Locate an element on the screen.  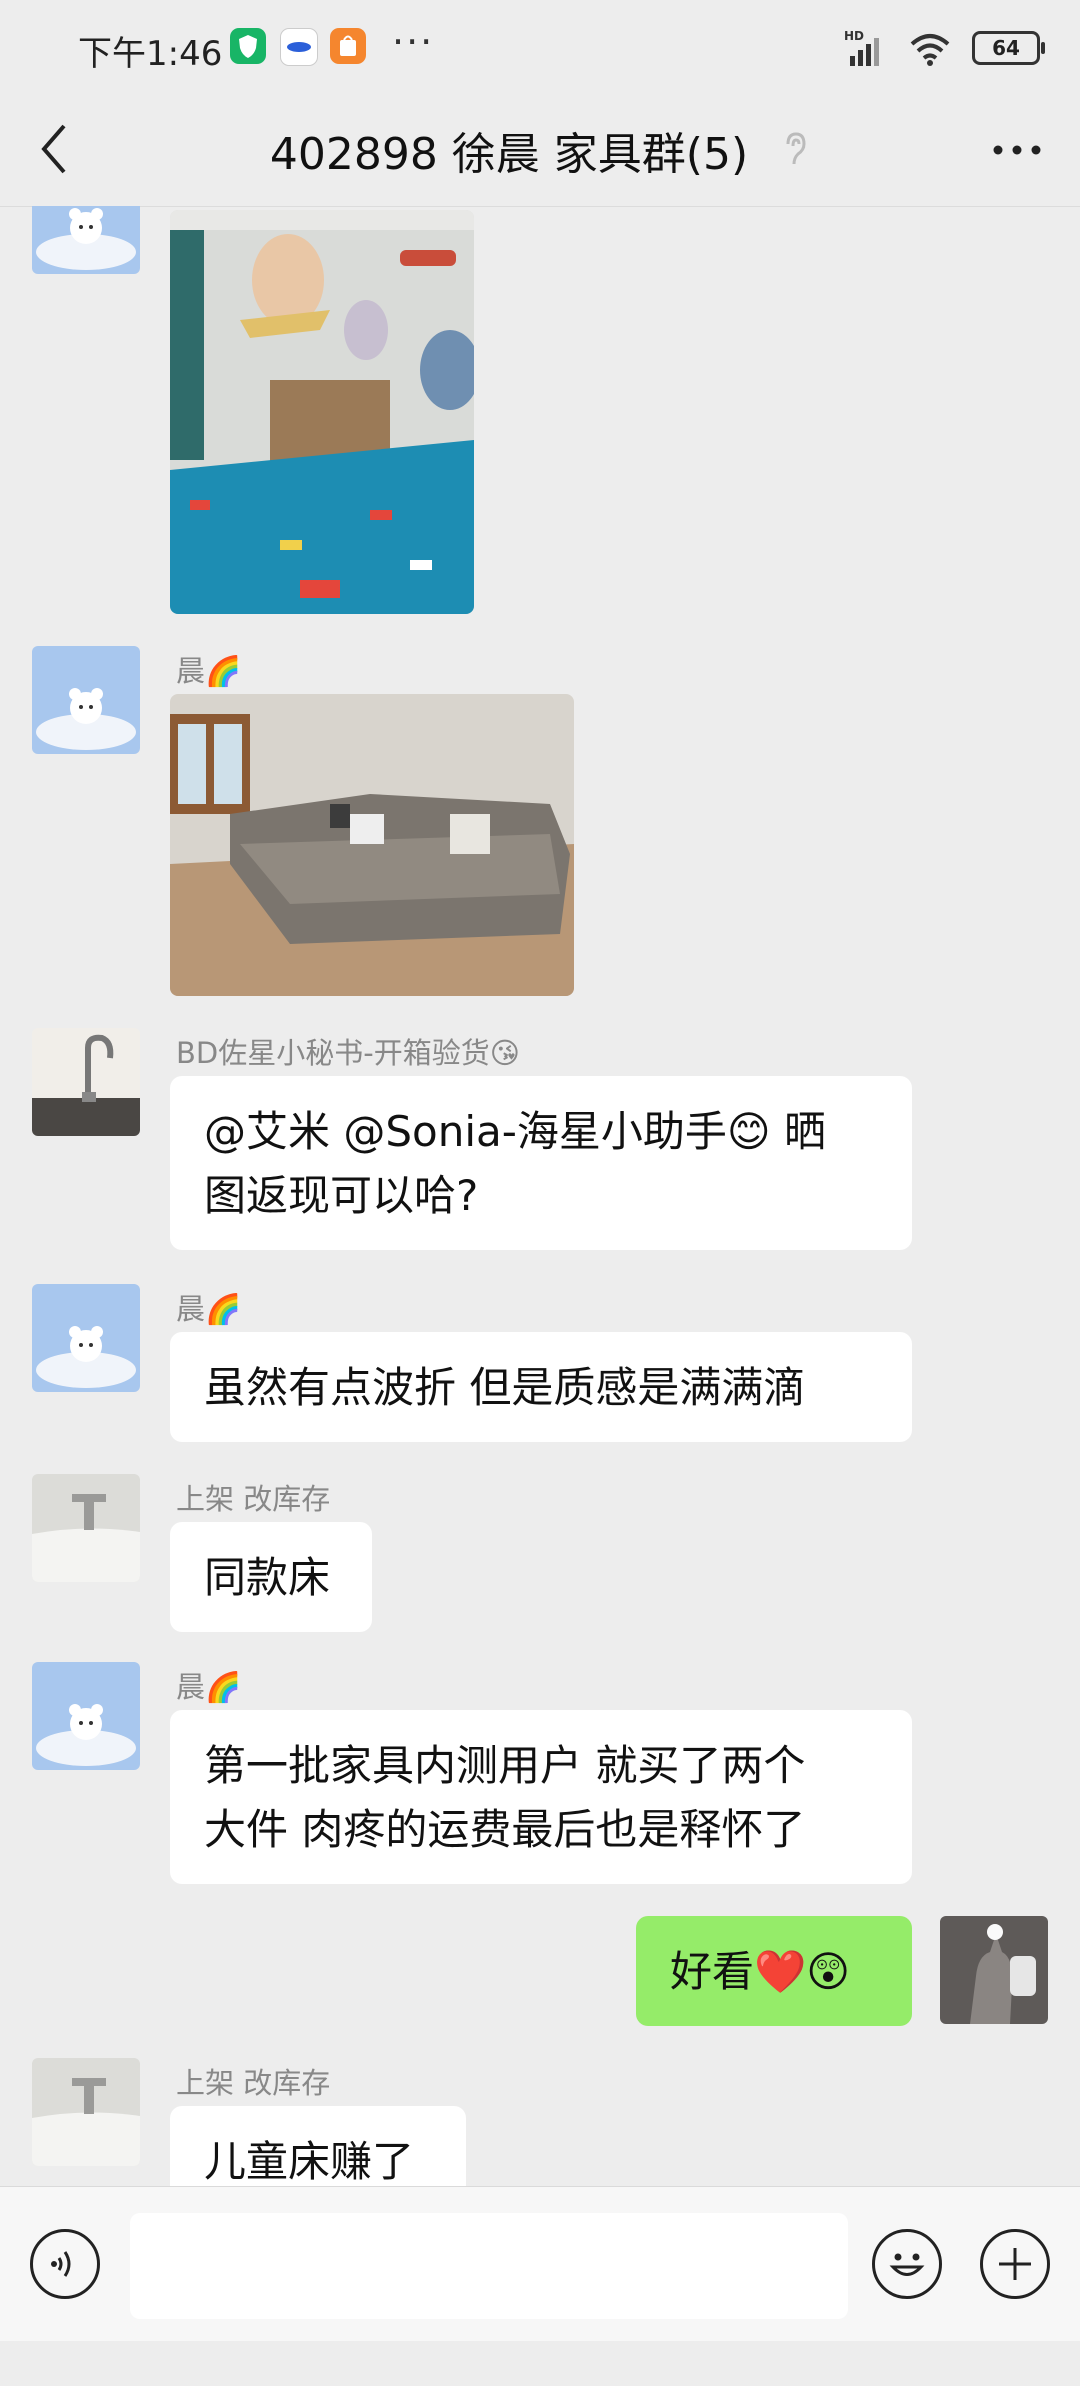
message-text: 同款床 is located at coordinates (267, 1577).